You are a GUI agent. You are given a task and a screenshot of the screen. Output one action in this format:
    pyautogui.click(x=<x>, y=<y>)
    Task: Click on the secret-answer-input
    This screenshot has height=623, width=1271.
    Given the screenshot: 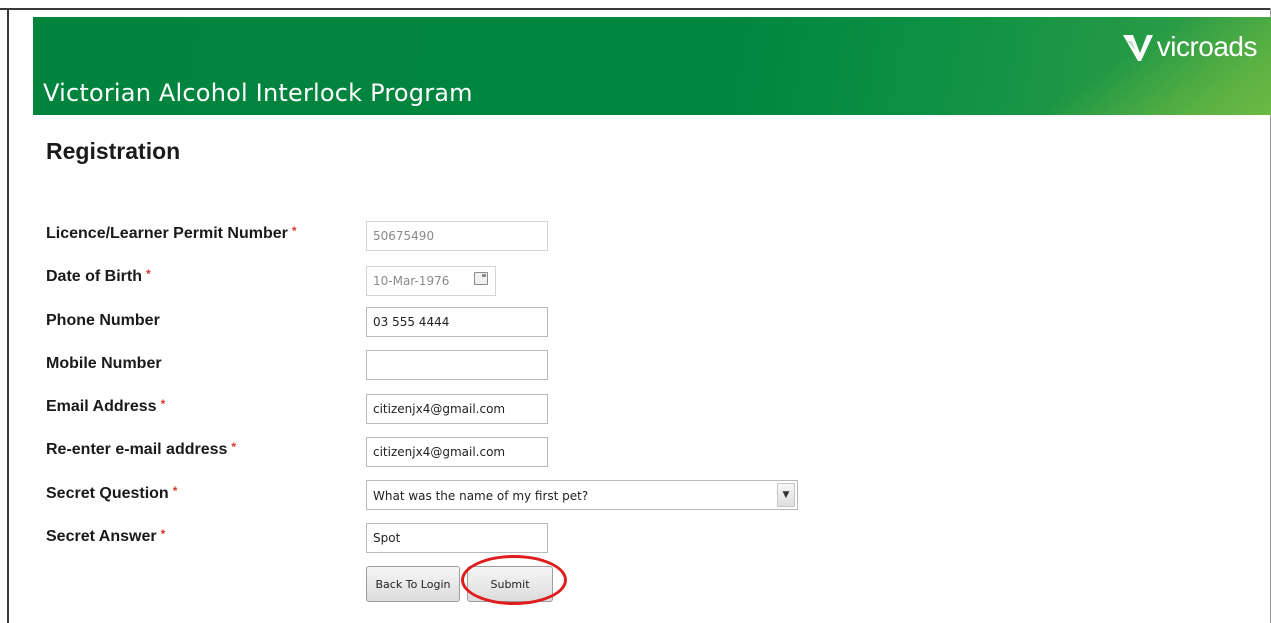 What is the action you would take?
    pyautogui.click(x=457, y=538)
    